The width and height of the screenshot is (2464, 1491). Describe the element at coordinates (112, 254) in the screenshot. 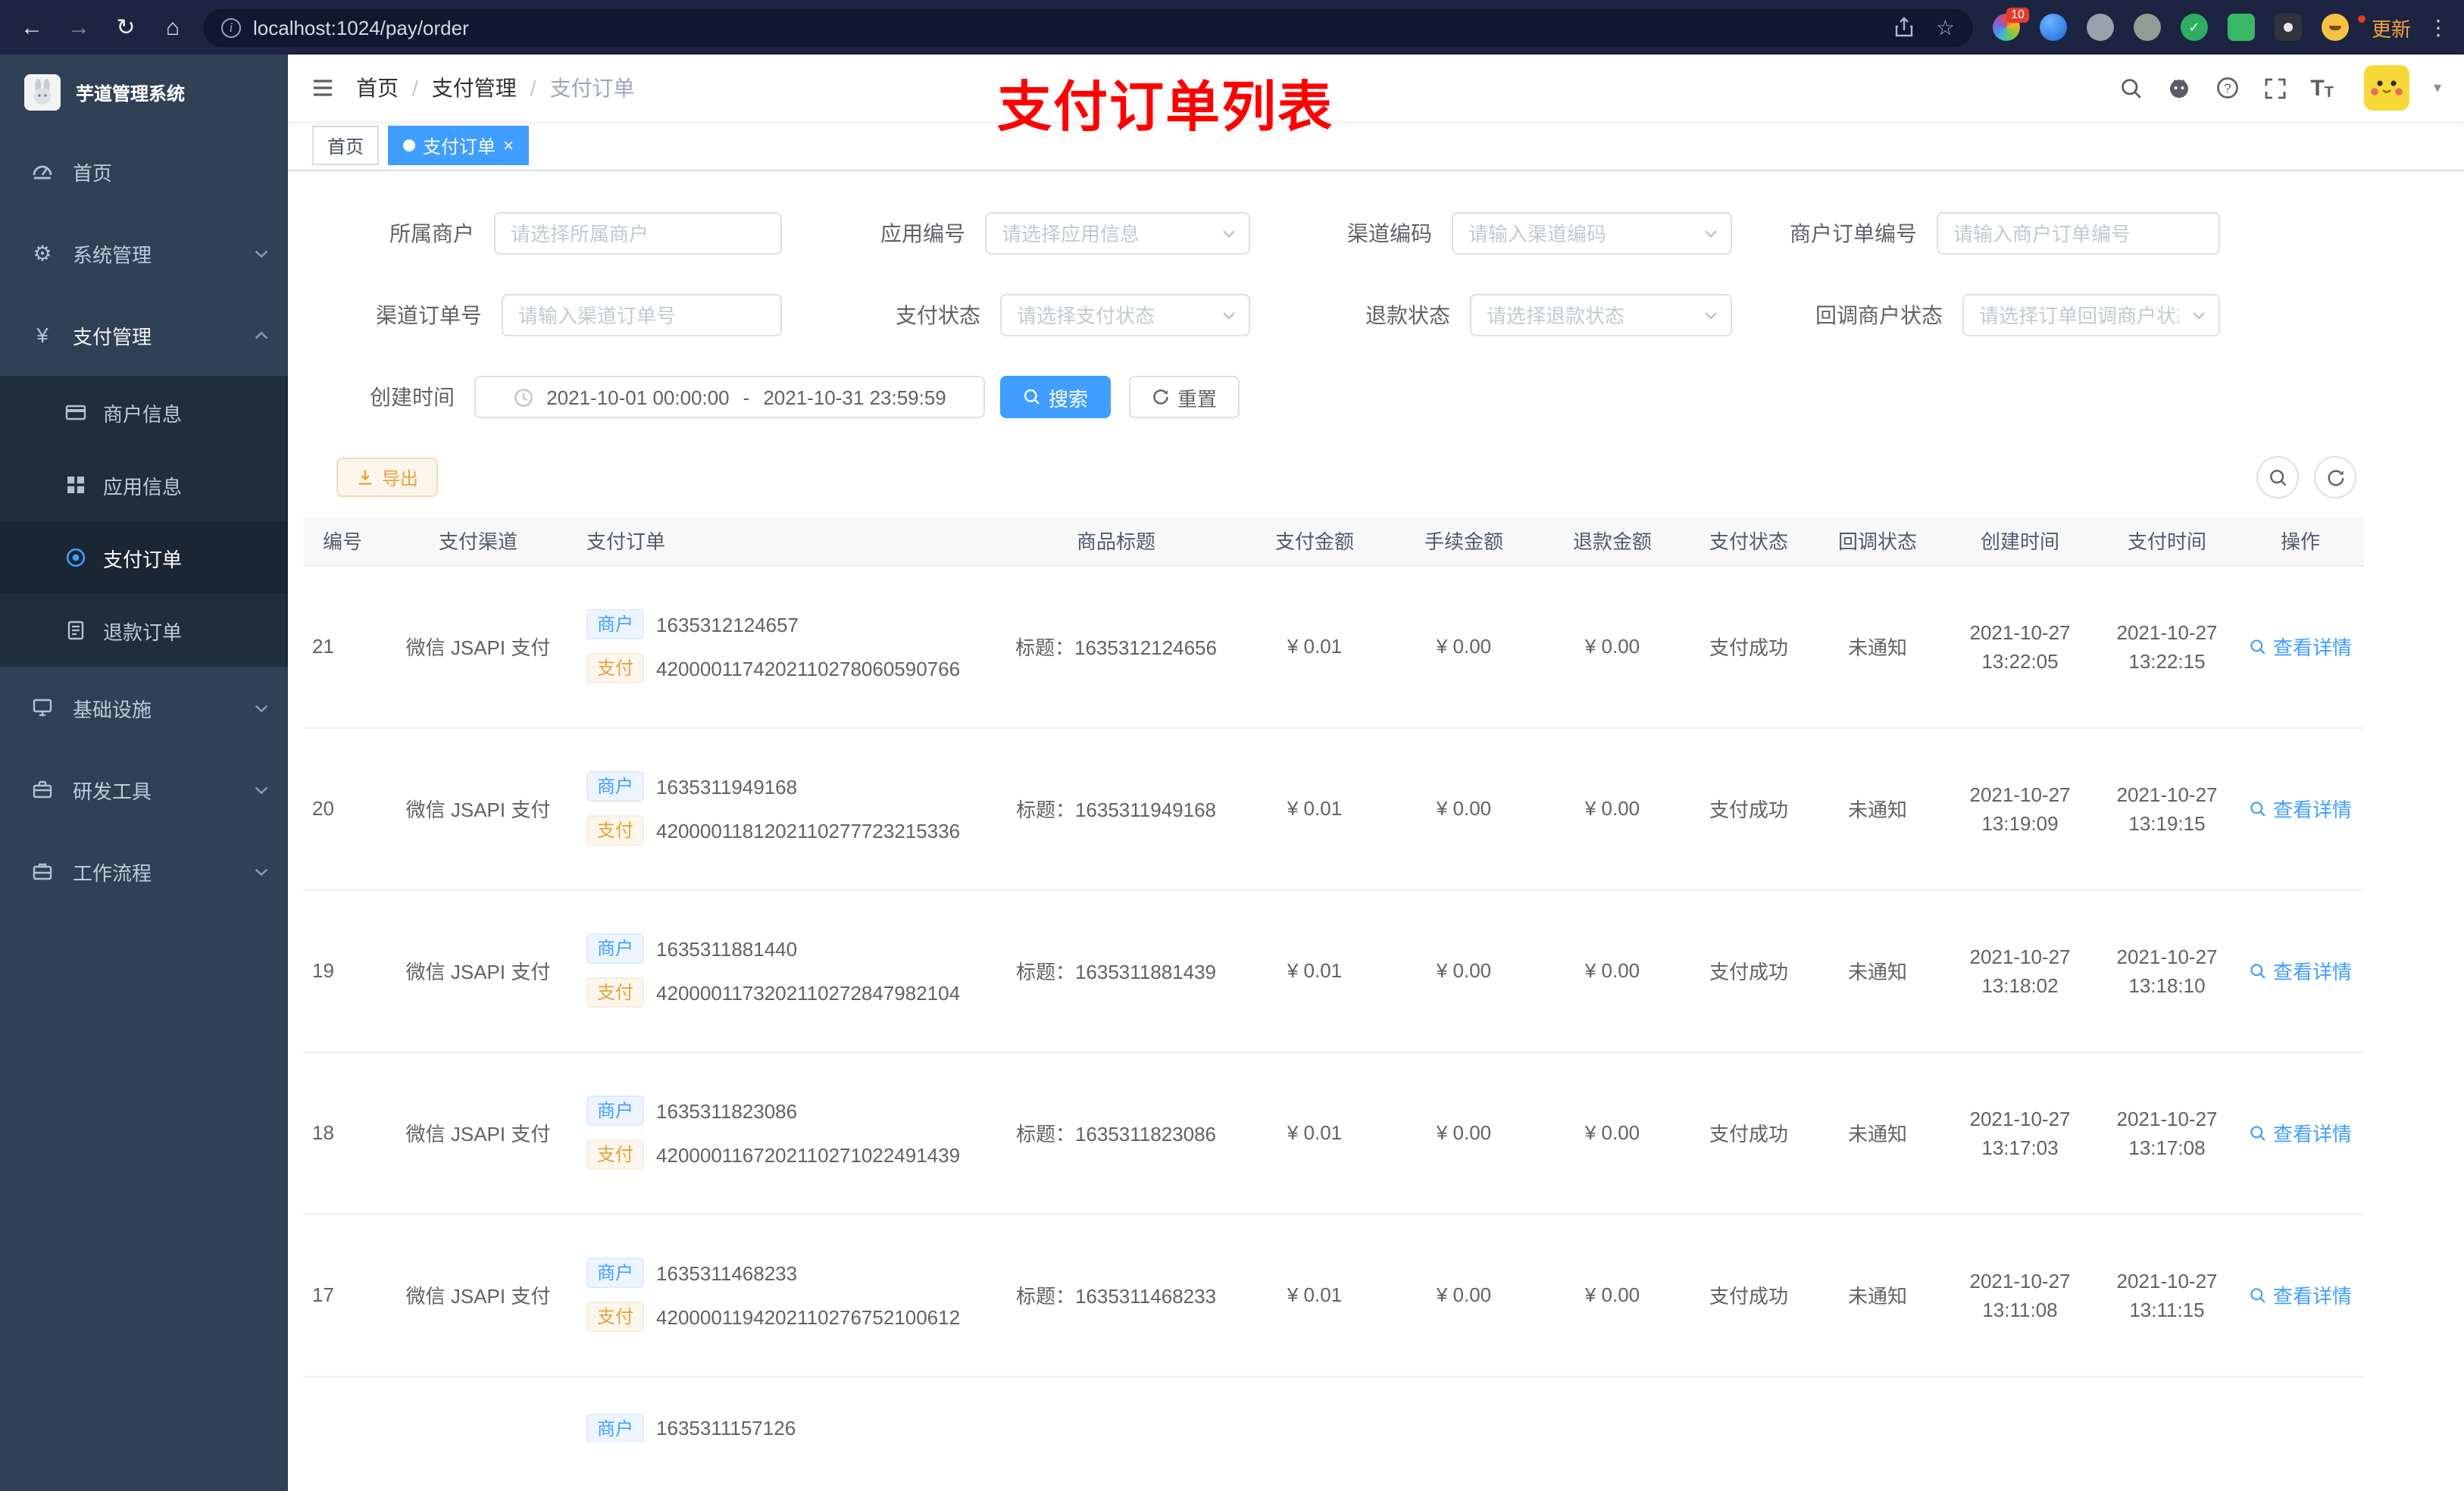

I see `sidebar-item-label: 系统管理` at that location.